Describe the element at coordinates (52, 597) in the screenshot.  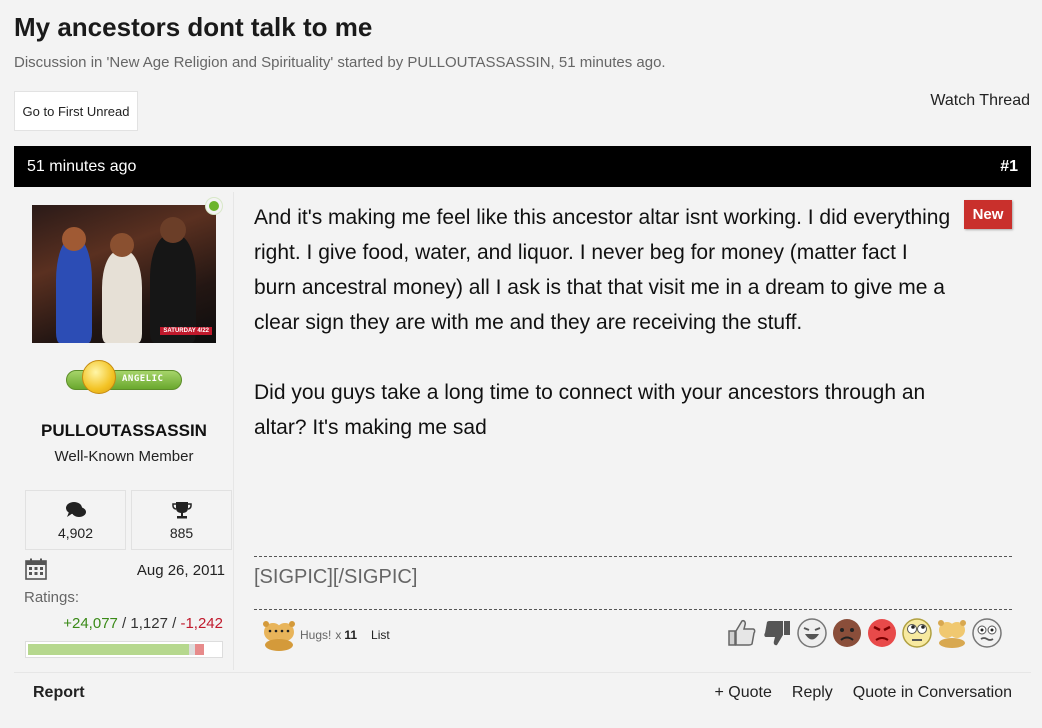
I see `ratings-label: Ratings:` at that location.